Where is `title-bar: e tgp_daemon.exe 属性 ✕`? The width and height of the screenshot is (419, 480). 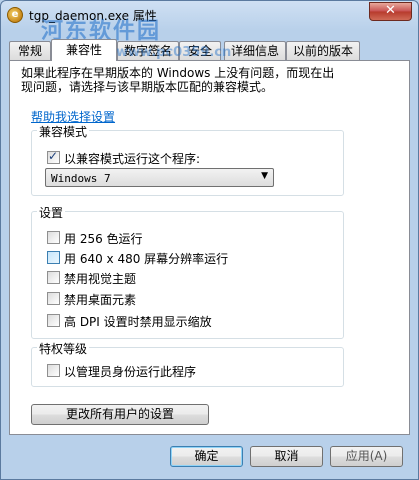
title-bar: e tgp_daemon.exe 属性 ✕ is located at coordinates (209, 15).